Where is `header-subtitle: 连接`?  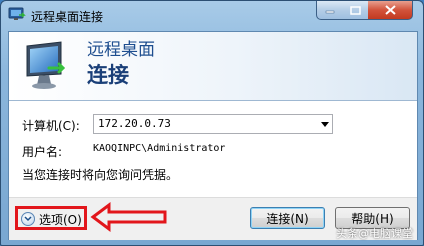 header-subtitle: 连接 is located at coordinates (108, 75).